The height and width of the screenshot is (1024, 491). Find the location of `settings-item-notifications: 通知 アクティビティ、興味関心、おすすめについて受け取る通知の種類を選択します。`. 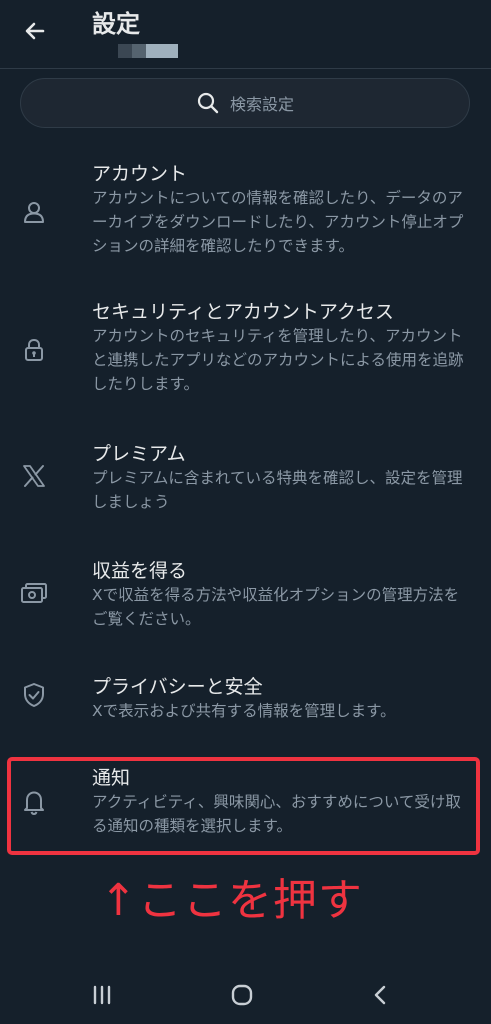

settings-item-notifications: 通知 アクティビティ、興味関心、おすすめについて受け取る通知の種類を選択します。 is located at coordinates (245, 804).